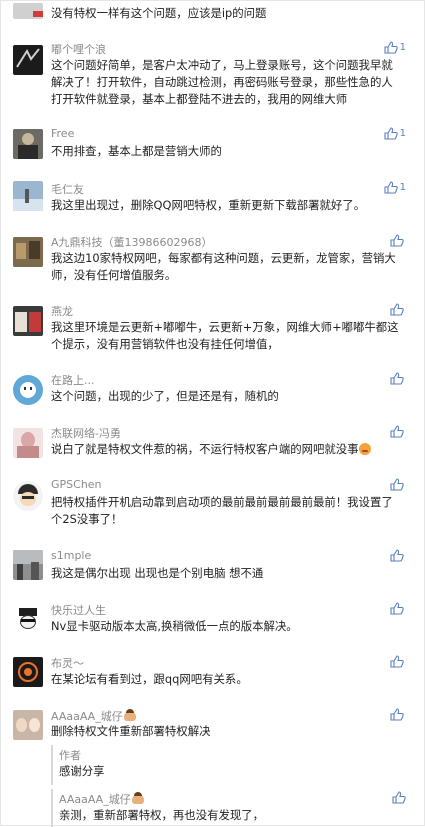  What do you see at coordinates (222, 510) in the screenshot?
I see `comment-text: 把特权插件开机启动靠到启动项的最前最前最前最前最前！我设置了个2S没事了！` at bounding box center [222, 510].